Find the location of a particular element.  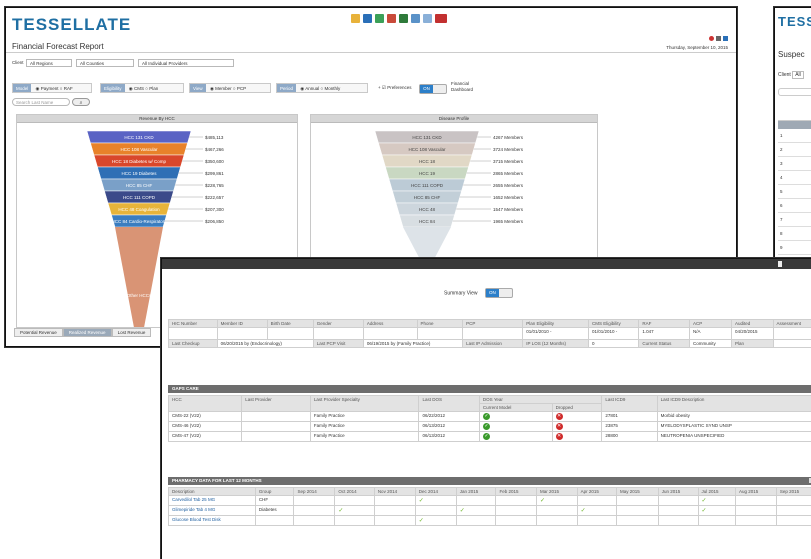

table-row: 6 is located at coordinates (794, 206).